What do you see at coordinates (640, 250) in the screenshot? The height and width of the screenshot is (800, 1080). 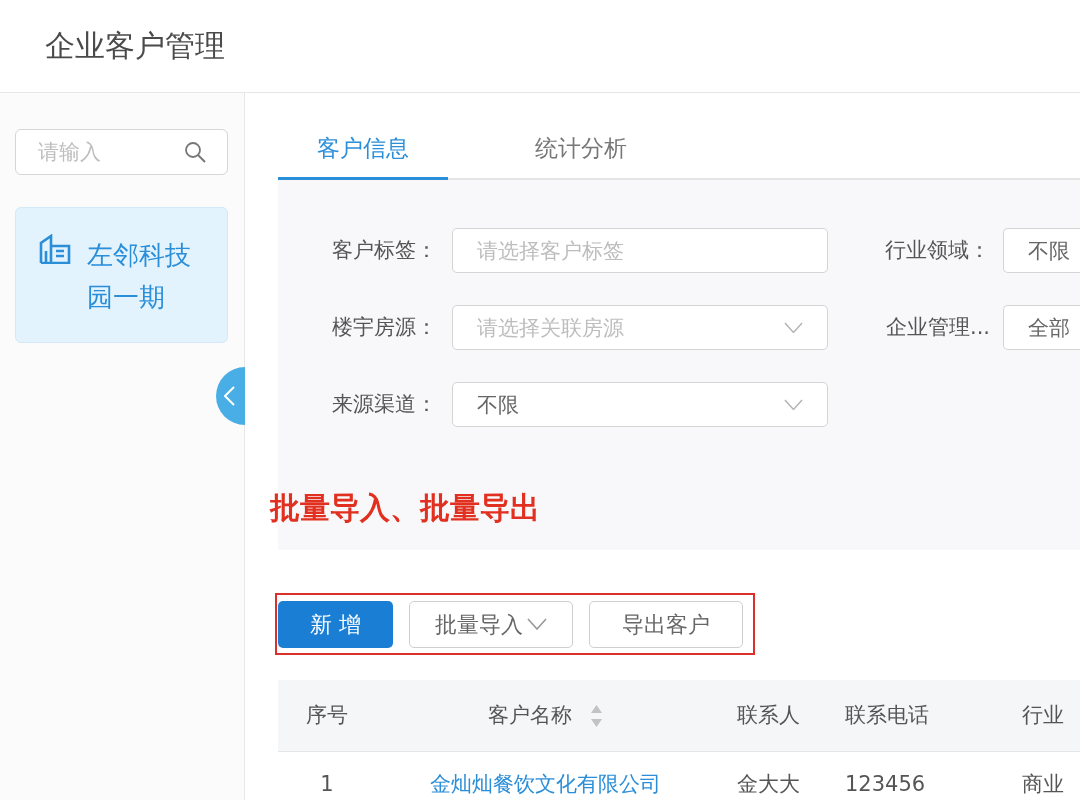 I see `input-field: 请选择客户标签` at bounding box center [640, 250].